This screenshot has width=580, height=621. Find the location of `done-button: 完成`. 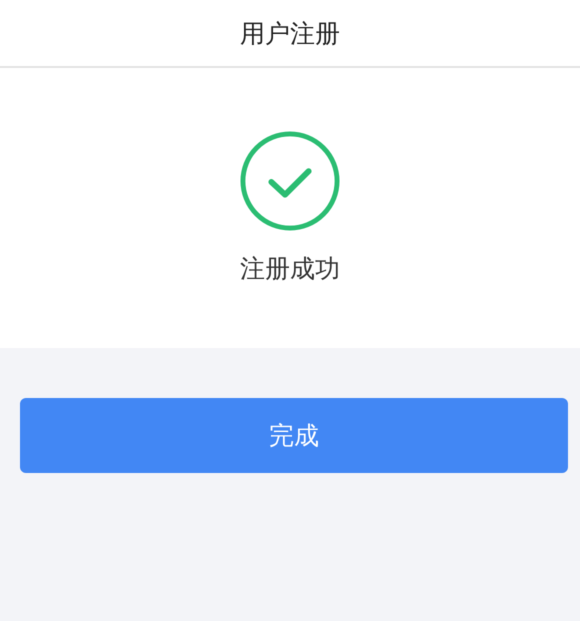

done-button: 完成 is located at coordinates (294, 435).